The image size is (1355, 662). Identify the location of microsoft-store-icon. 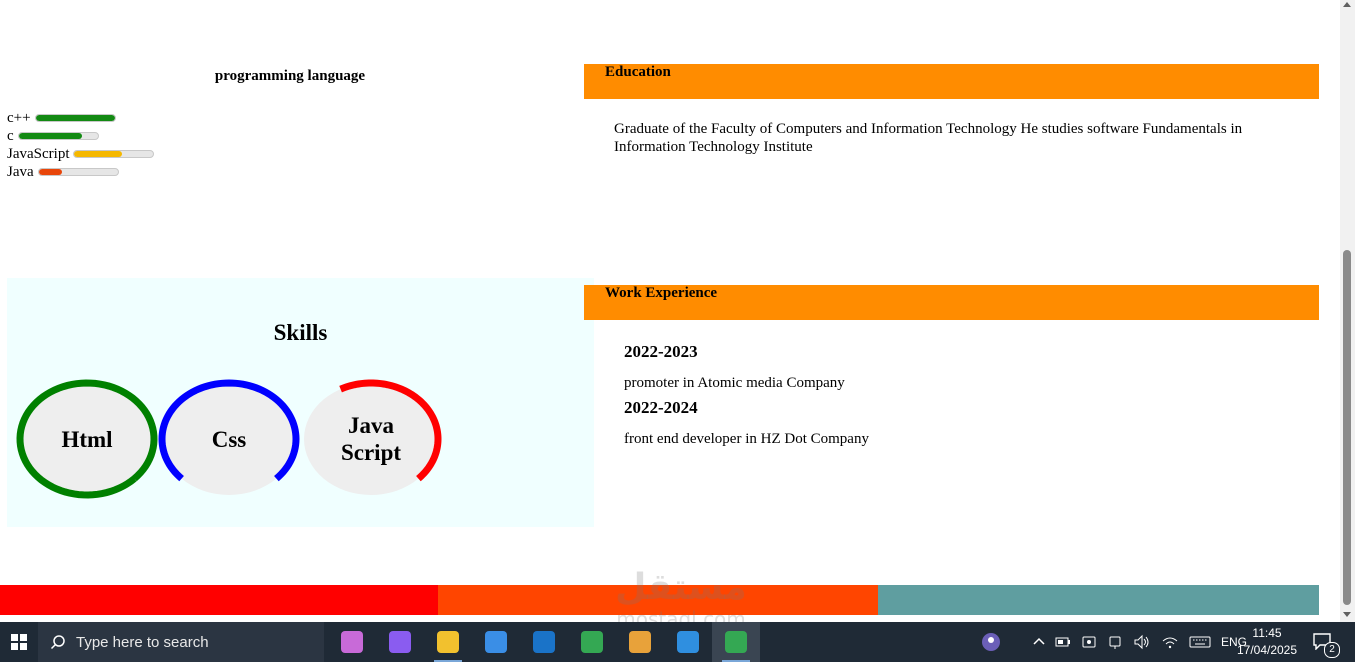
(496, 642).